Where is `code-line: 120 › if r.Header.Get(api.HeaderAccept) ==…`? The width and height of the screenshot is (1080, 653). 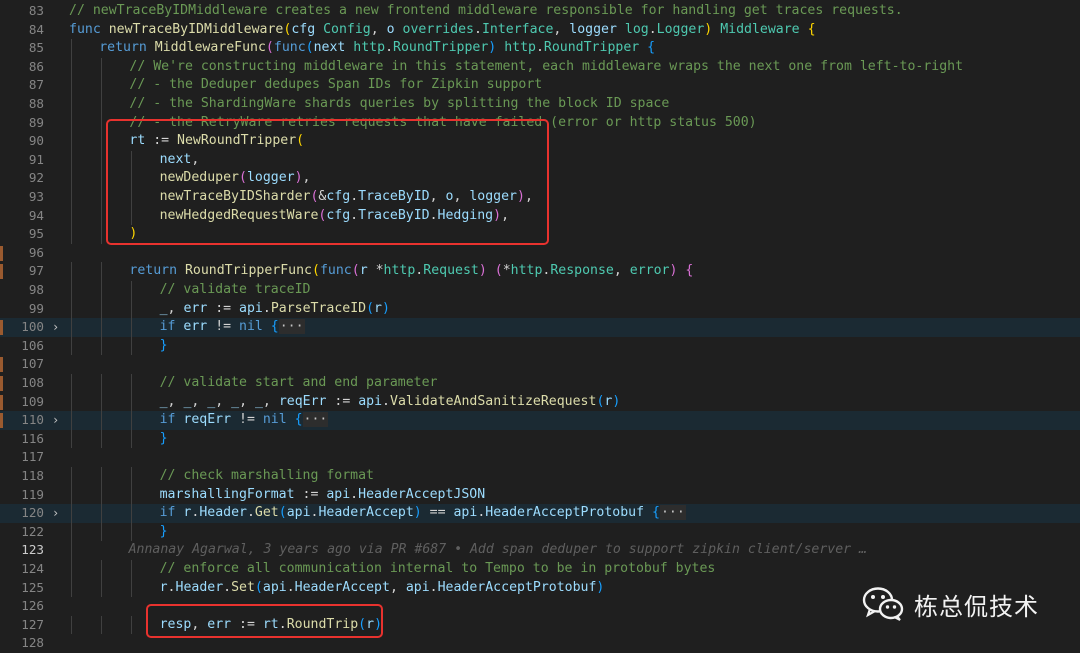 code-line: 120 › if r.Header.Get(api.HeaderAccept) ==… is located at coordinates (540, 513).